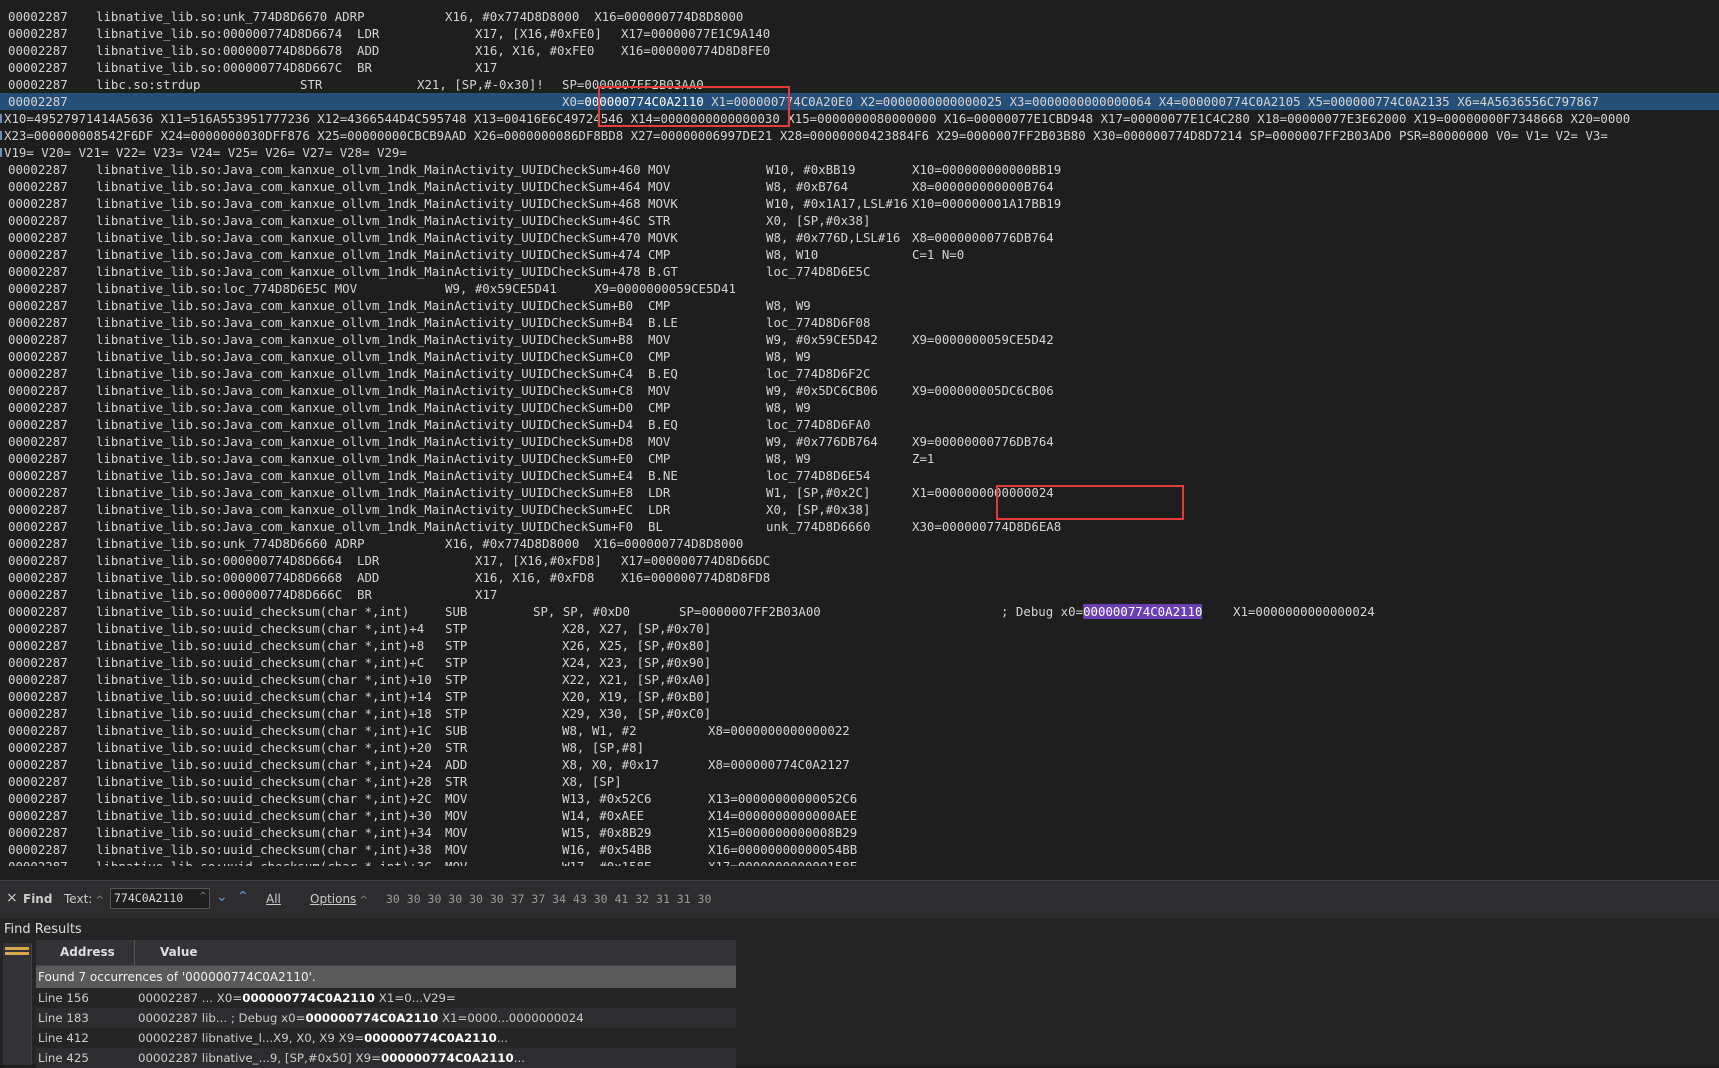 The image size is (1719, 1068). What do you see at coordinates (663, 475) in the screenshot?
I see `mnemonic: B.NE` at bounding box center [663, 475].